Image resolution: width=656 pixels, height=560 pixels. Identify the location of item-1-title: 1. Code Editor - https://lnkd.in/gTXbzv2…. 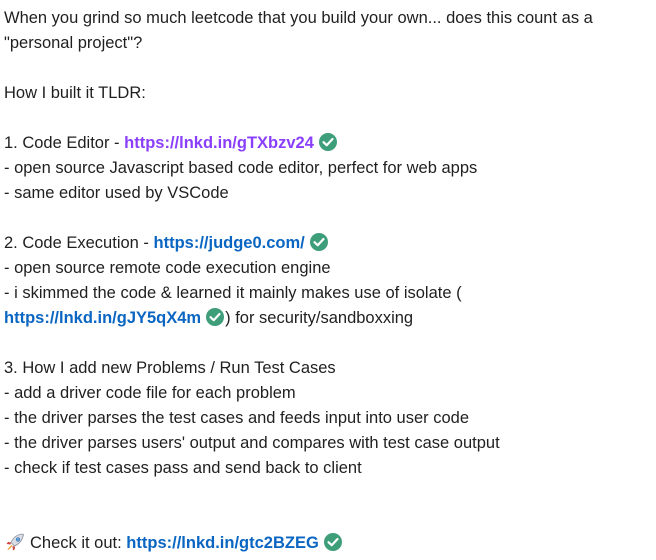
(329, 143).